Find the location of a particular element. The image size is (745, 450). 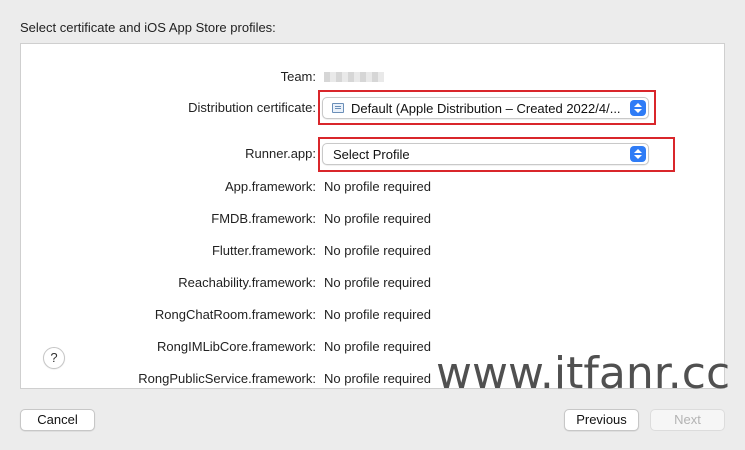

runner-app-label: Runner.app: is located at coordinates (280, 153).